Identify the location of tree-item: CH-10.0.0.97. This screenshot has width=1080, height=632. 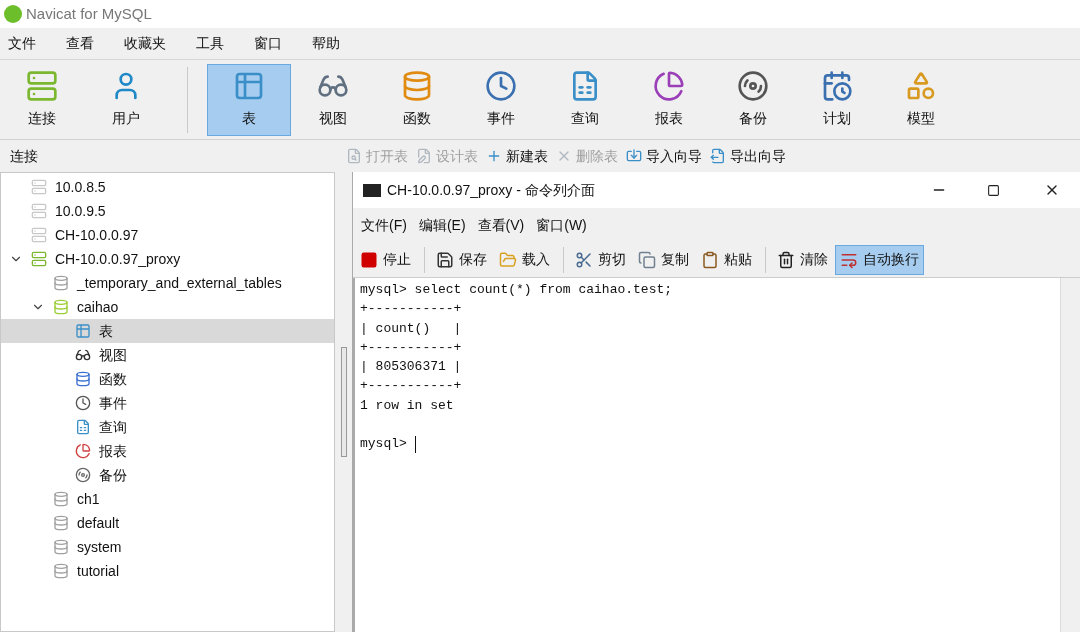
(167, 235).